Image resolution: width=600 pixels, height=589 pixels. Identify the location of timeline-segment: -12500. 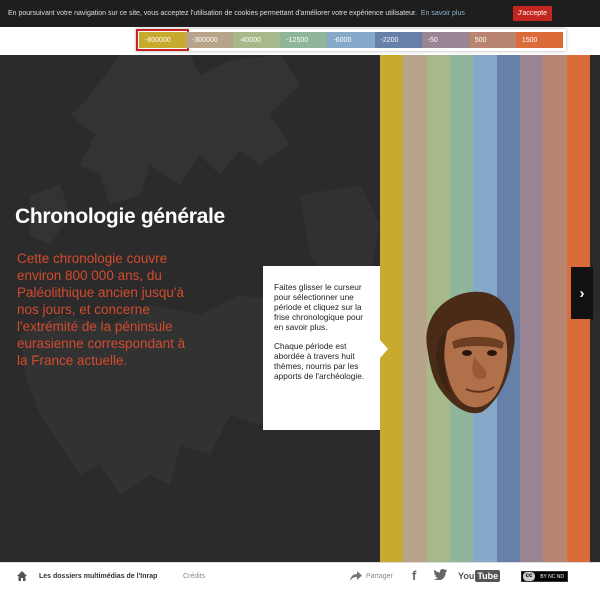
(304, 40).